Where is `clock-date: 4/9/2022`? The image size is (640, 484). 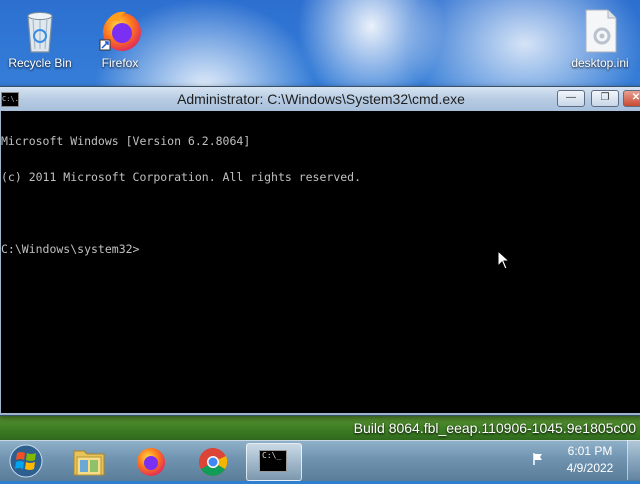 clock-date: 4/9/2022 is located at coordinates (590, 468).